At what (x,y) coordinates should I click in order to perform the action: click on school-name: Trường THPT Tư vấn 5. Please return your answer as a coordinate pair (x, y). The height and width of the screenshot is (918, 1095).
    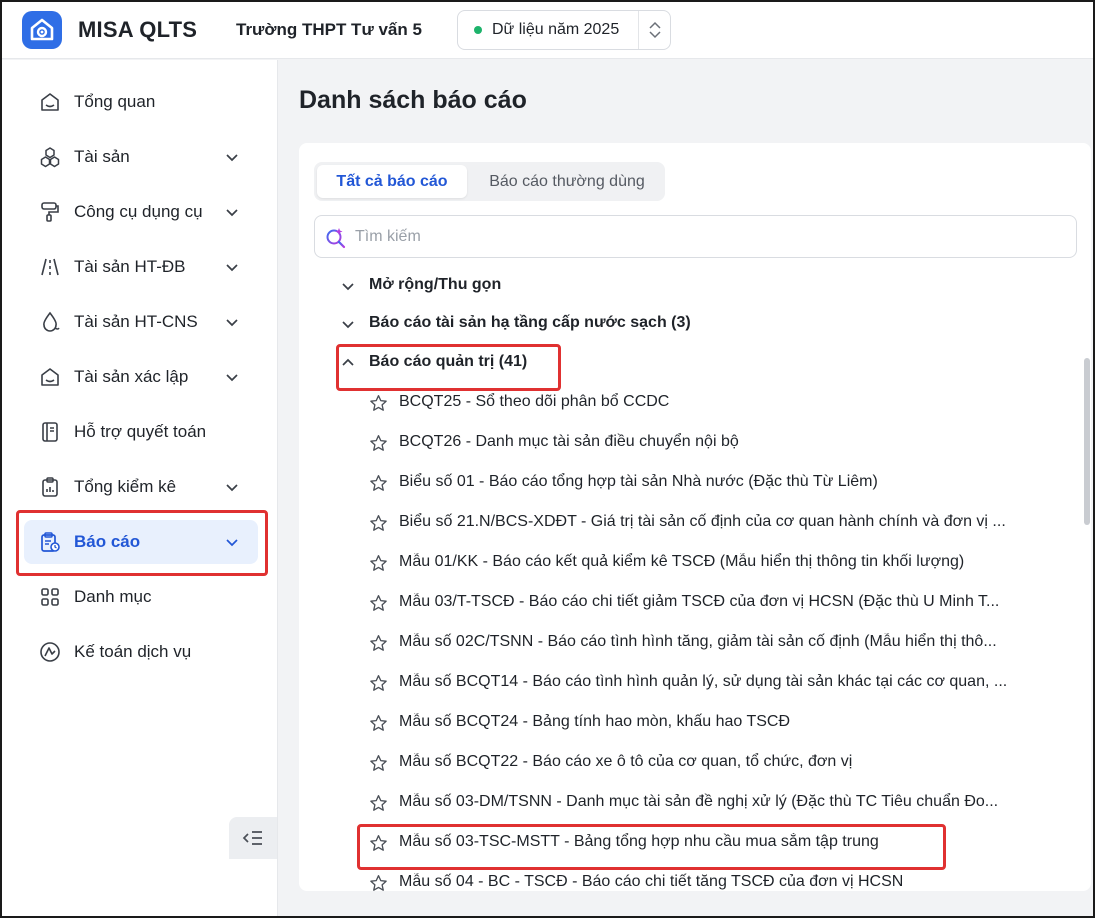
    Looking at the image, I should click on (329, 29).